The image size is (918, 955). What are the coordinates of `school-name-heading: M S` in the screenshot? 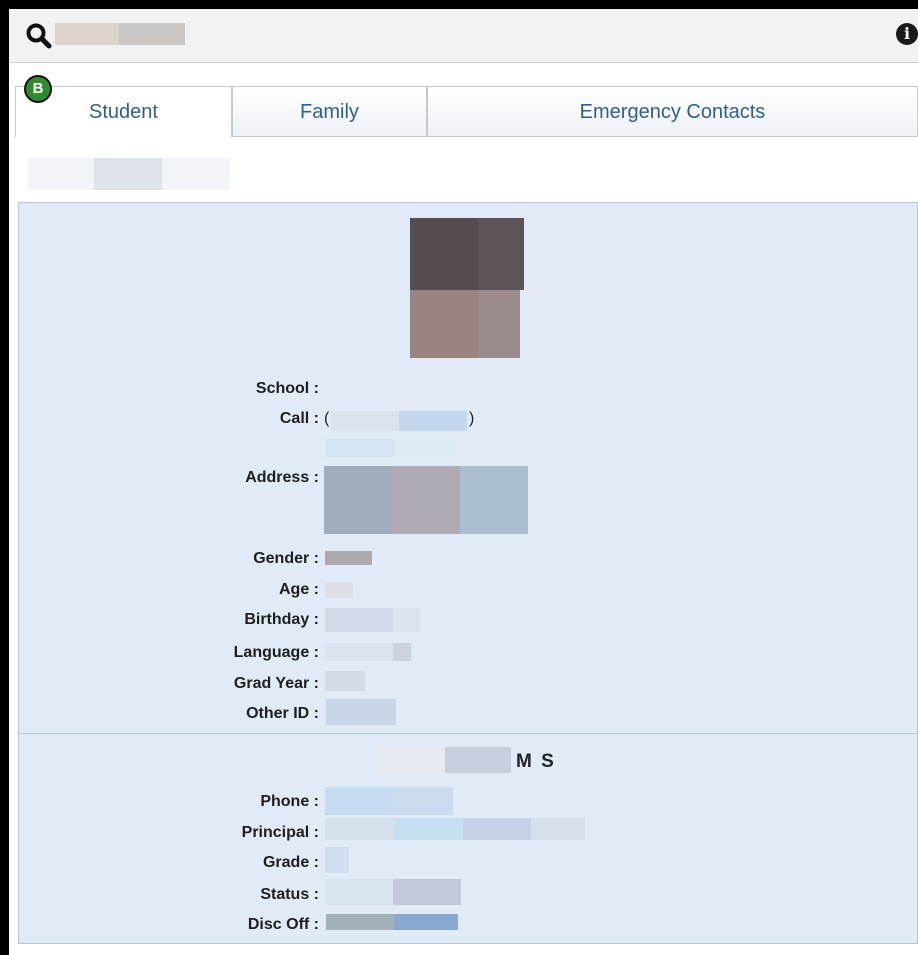 It's located at (536, 761).